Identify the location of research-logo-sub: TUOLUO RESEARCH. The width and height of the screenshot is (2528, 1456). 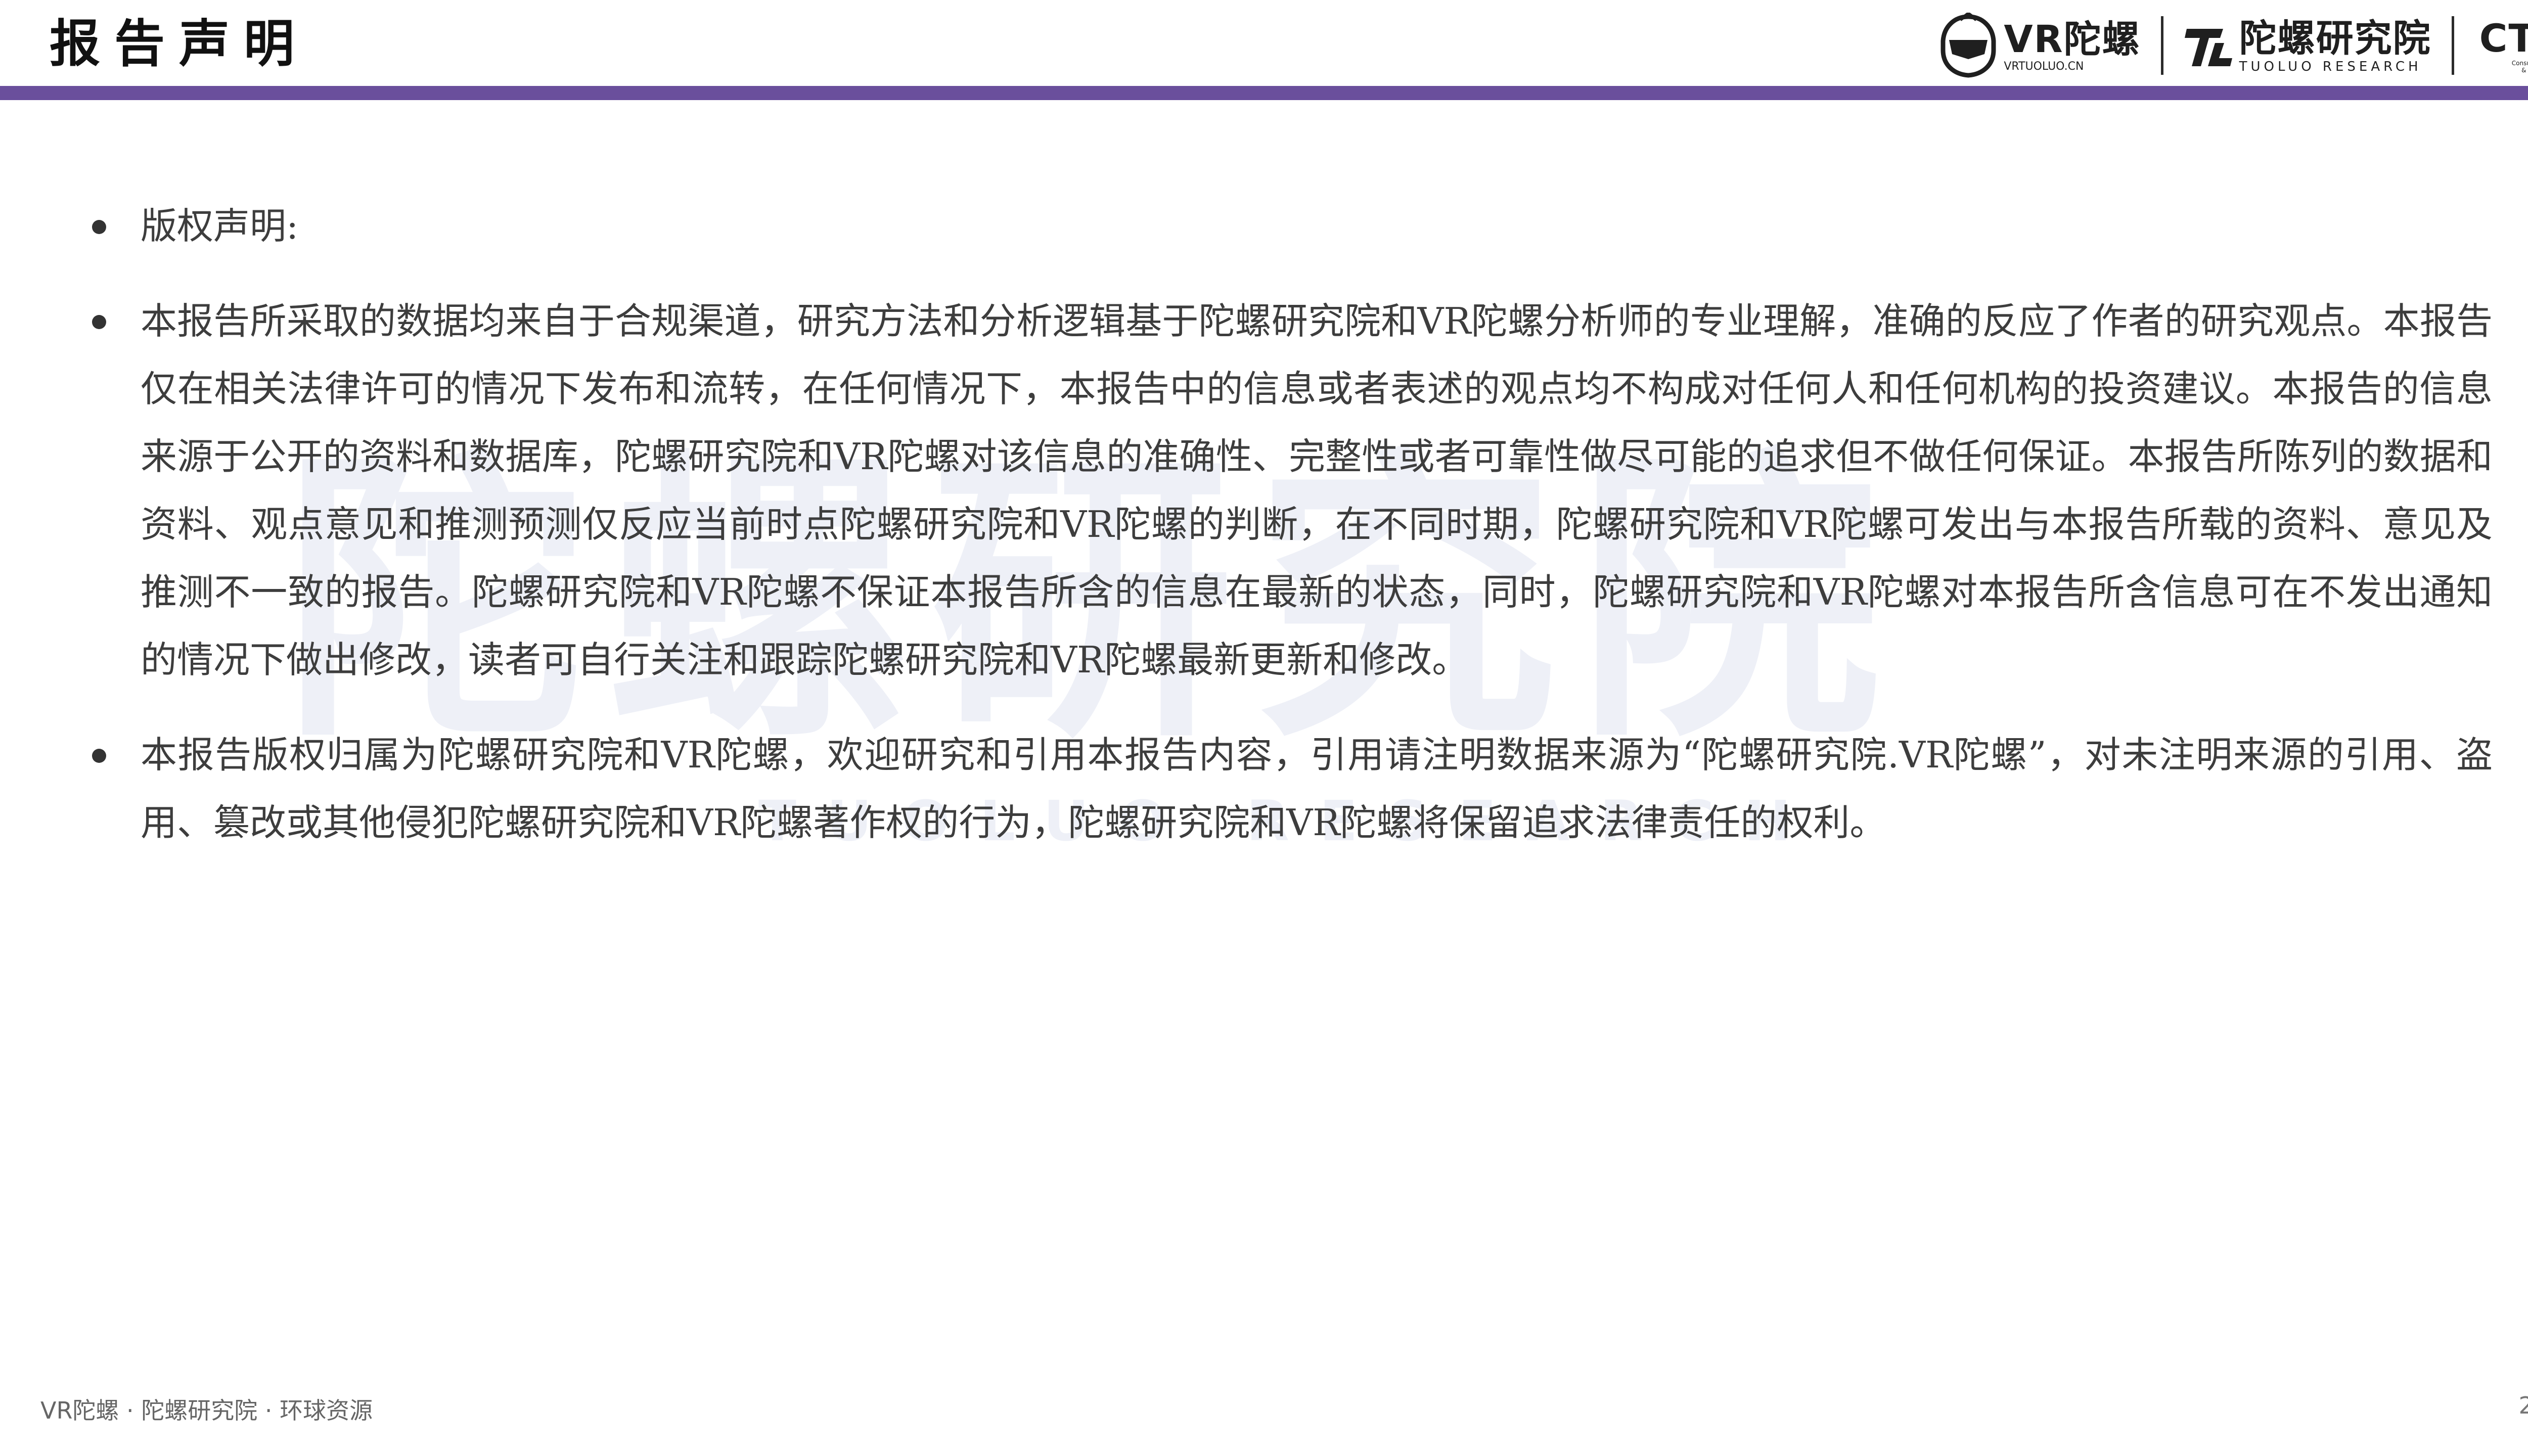
(2331, 66).